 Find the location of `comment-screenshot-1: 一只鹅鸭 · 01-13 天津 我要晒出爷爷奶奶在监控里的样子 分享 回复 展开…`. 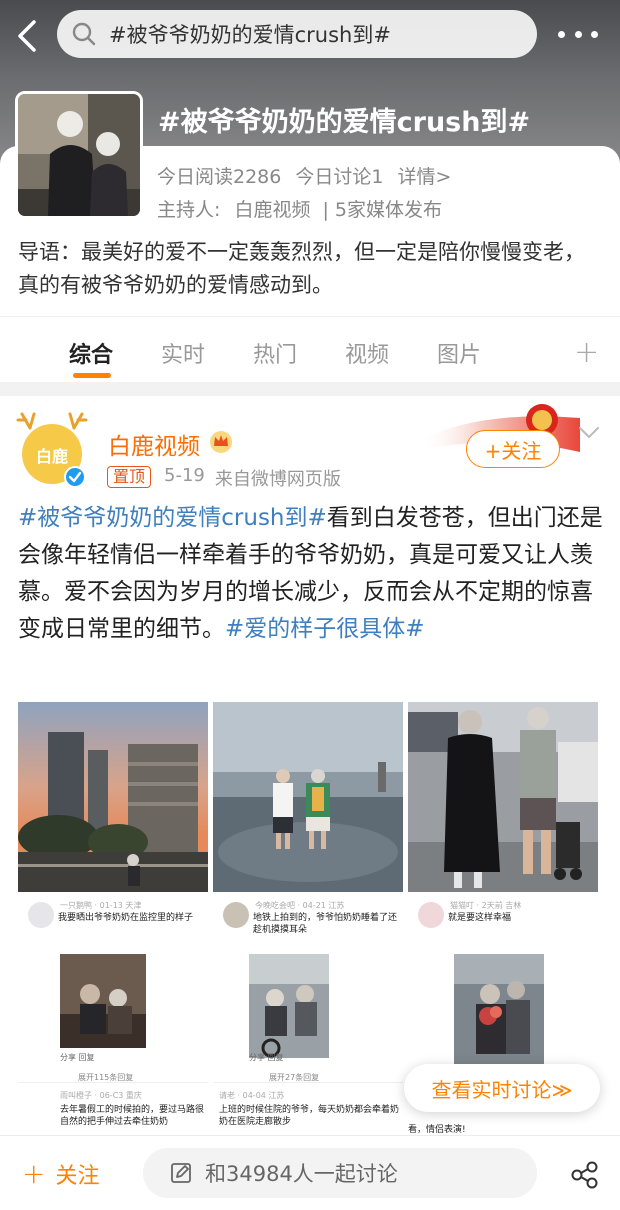

comment-screenshot-1: 一只鹅鸭 · 01-13 天津 我要晒出爷爷奶奶在监控里的样子 分享 回复 展开… is located at coordinates (113, 1016).